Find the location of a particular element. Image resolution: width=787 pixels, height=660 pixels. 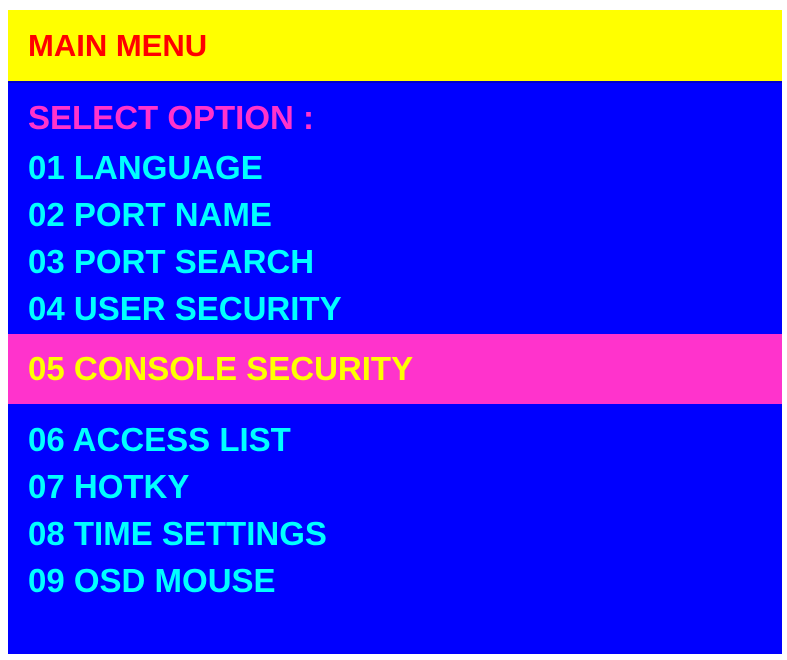

menu-title: MAIN MENU is located at coordinates (118, 45).